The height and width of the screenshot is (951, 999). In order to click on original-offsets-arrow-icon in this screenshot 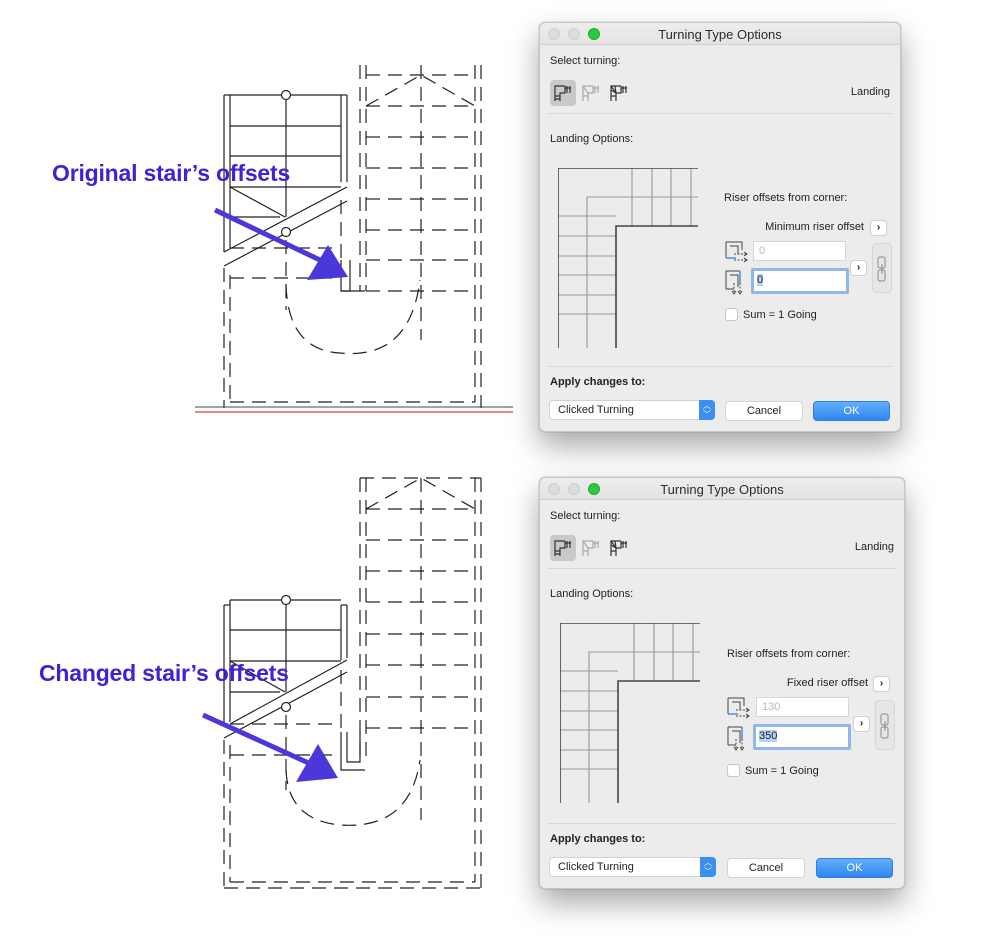, I will do `click(280, 243)`.